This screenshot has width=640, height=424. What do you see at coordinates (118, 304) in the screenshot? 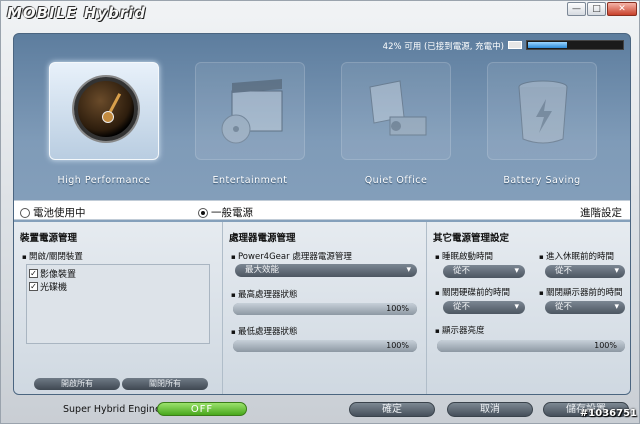
I see `device-list: ✓ 影像裝置 ✓ 光碟機` at bounding box center [118, 304].